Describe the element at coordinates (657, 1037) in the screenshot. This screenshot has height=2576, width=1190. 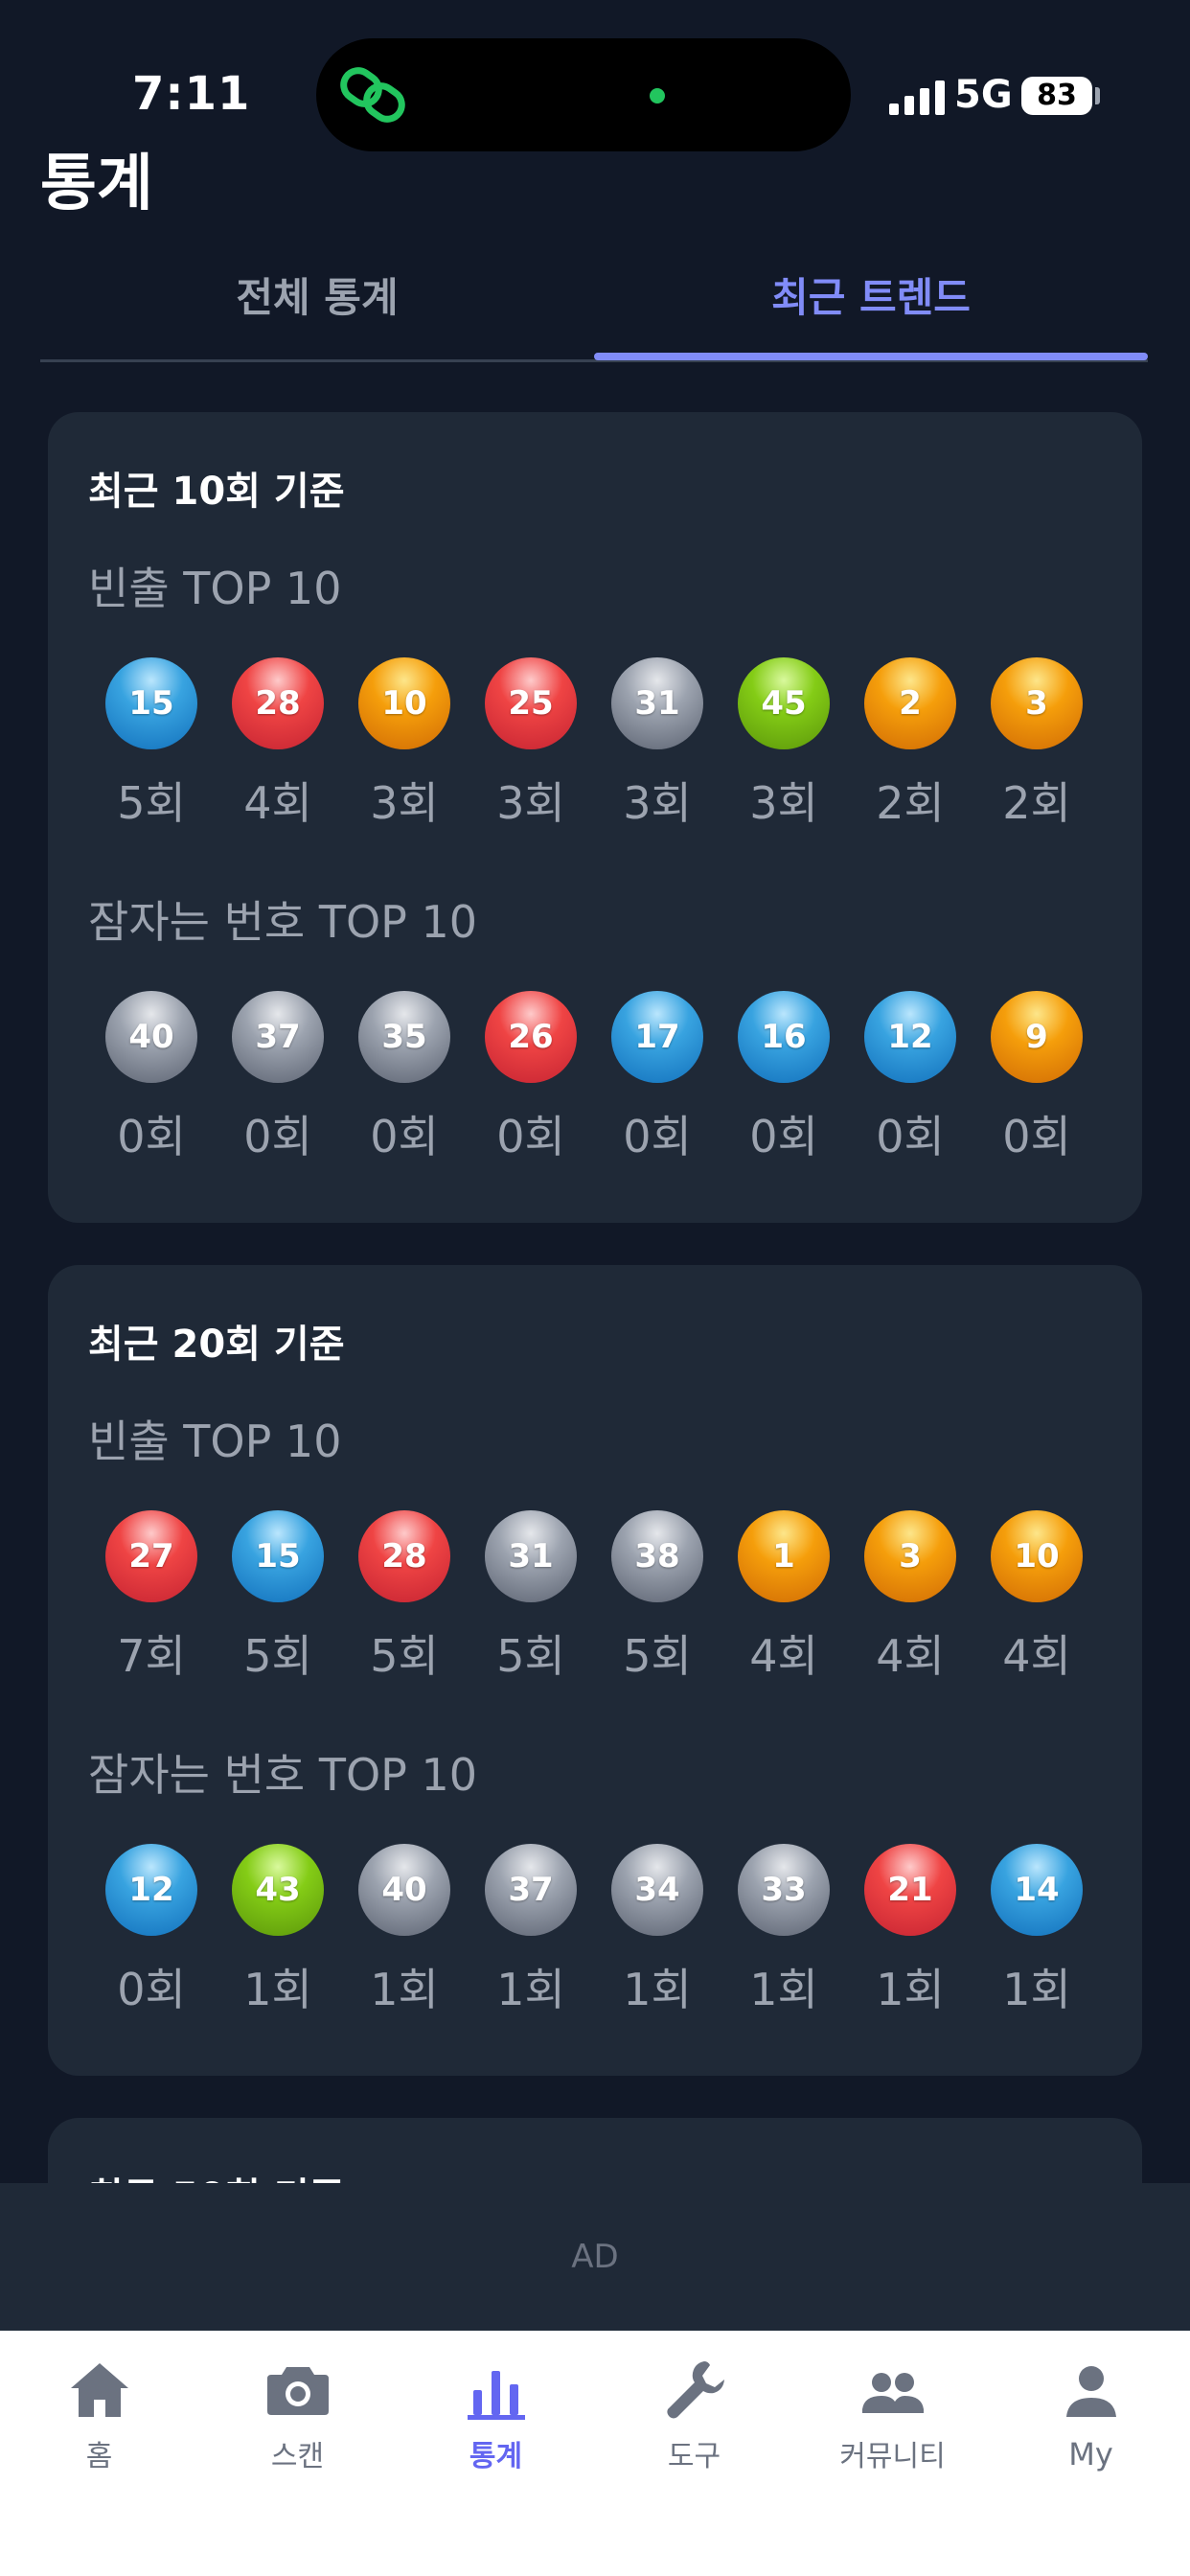
I see `lotto-ball: 17` at that location.